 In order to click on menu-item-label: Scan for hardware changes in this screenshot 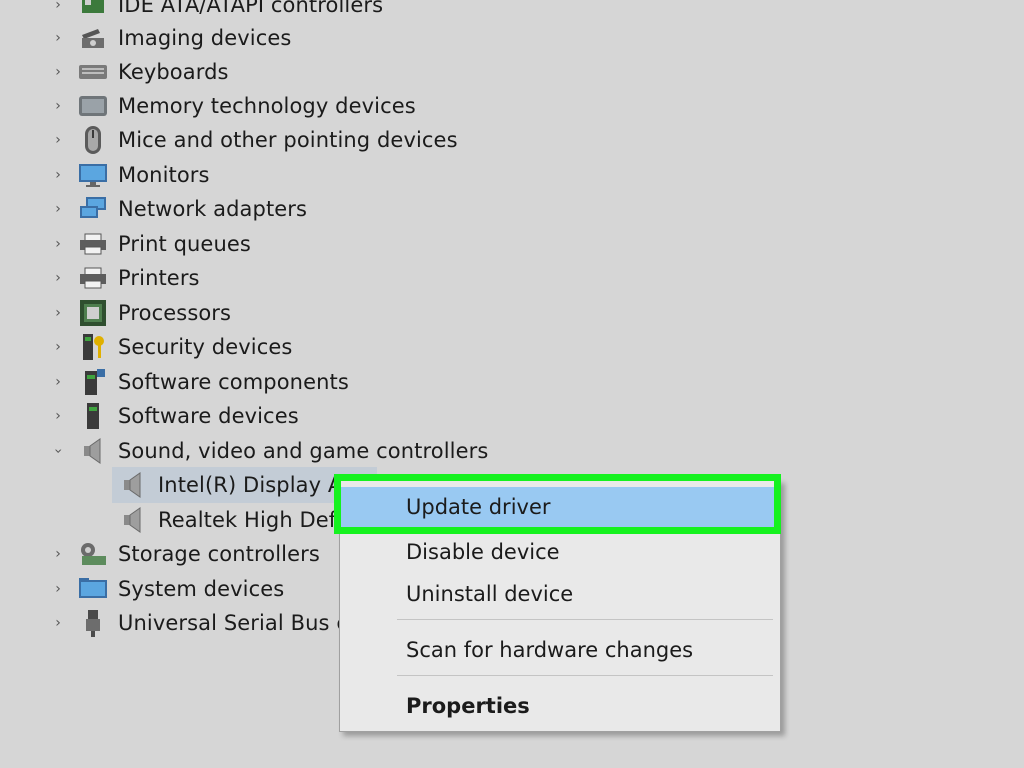, I will do `click(550, 650)`.